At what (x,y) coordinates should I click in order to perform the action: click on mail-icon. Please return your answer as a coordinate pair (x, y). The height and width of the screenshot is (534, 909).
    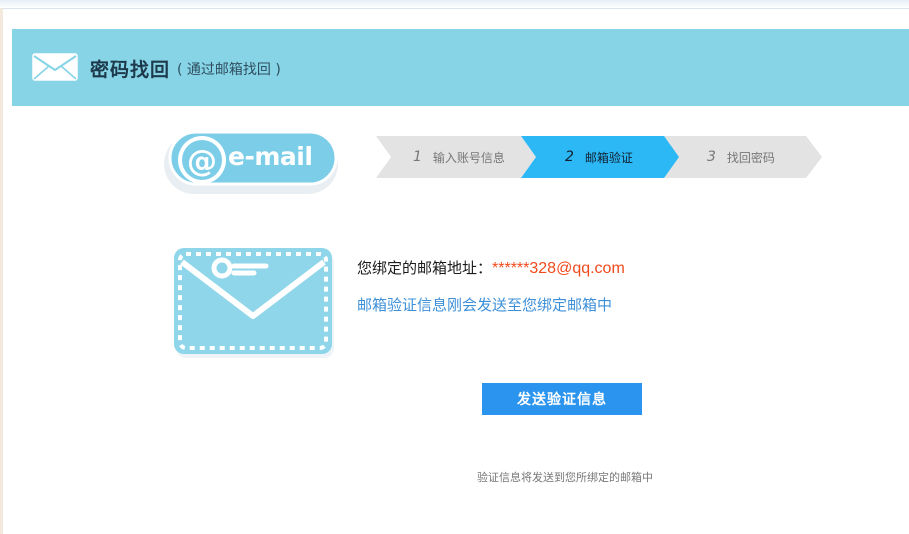
    Looking at the image, I should click on (55, 67).